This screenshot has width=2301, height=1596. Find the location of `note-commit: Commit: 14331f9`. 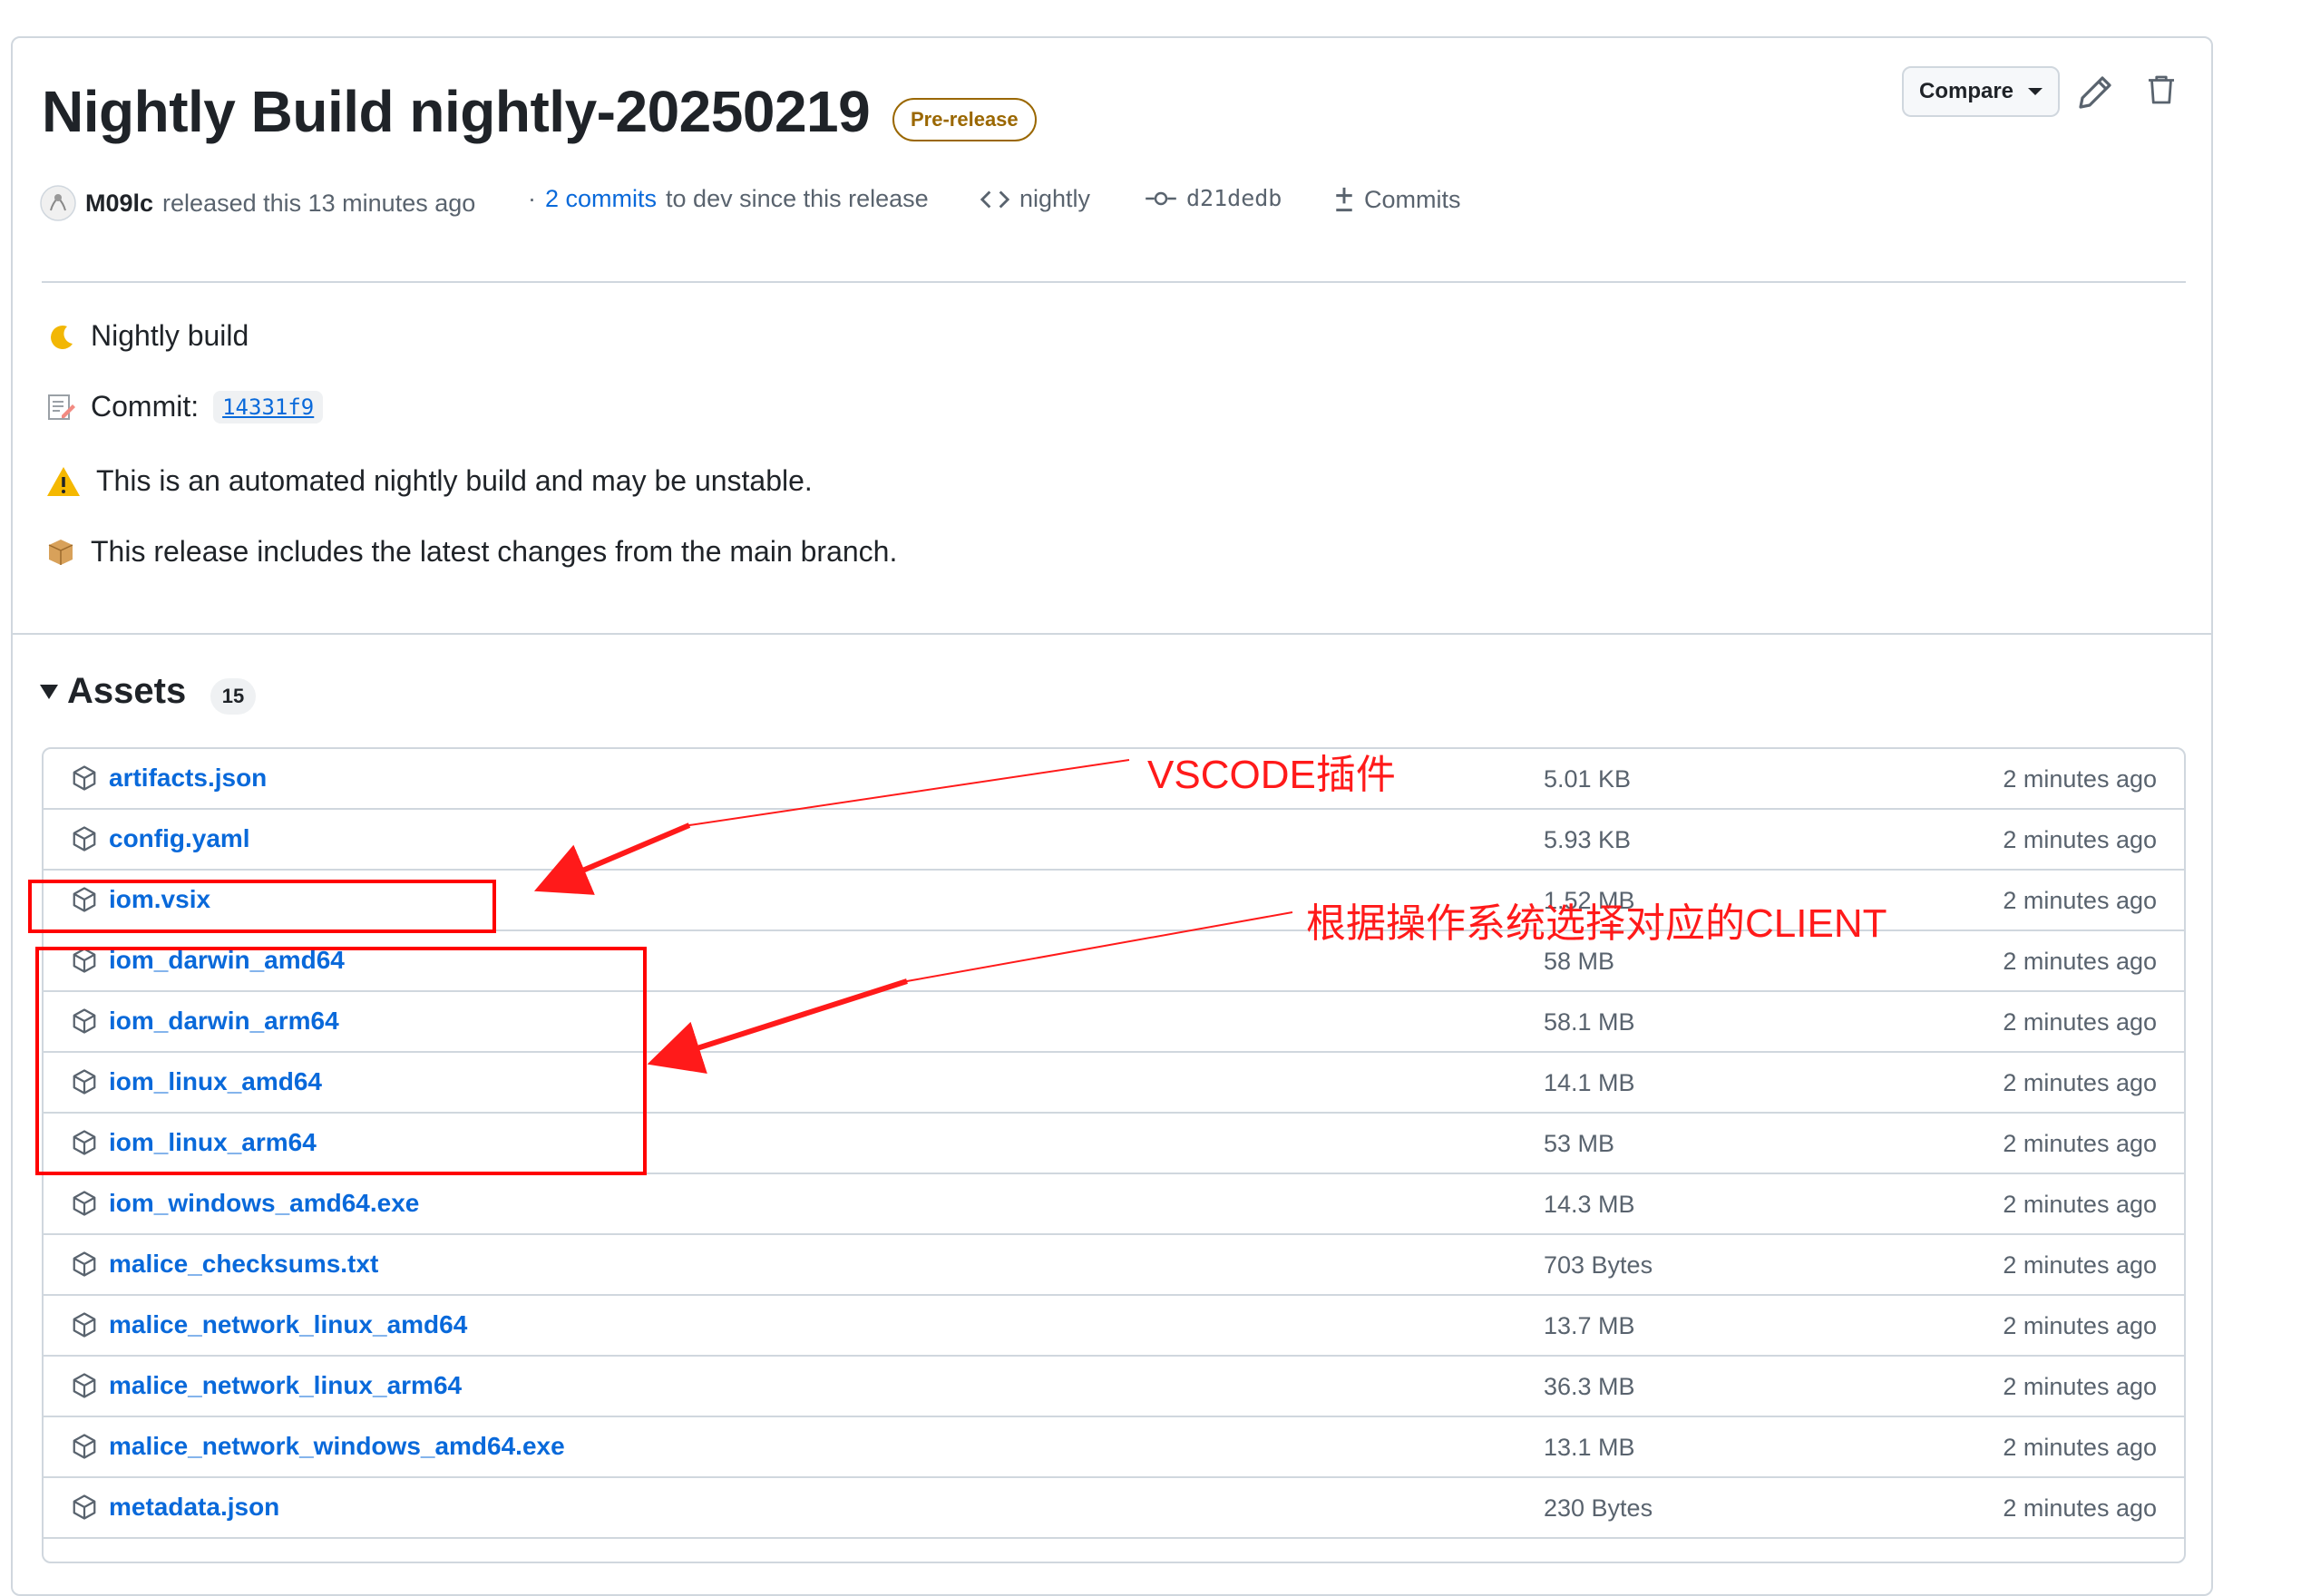

note-commit: Commit: 14331f9 is located at coordinates (184, 406).